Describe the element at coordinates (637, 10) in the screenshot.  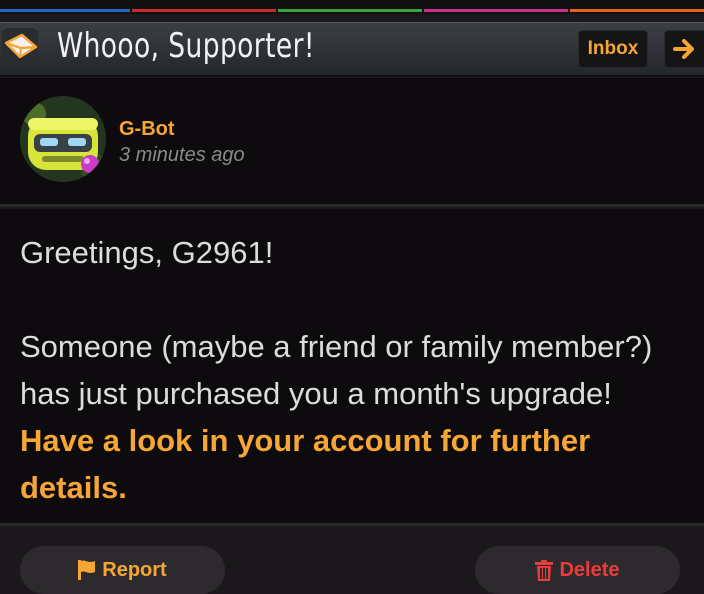
I see `strip-segment-orange` at that location.